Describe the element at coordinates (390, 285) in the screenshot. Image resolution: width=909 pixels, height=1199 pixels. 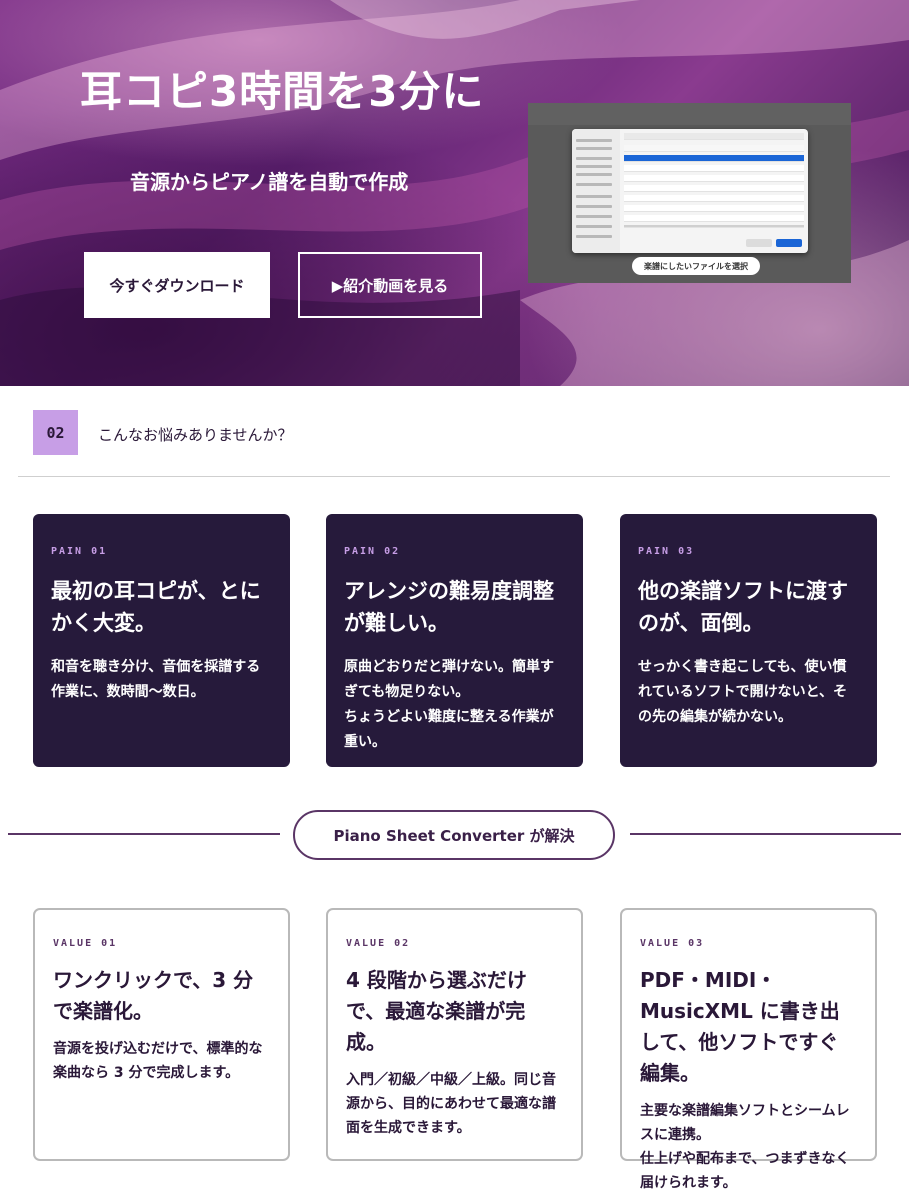
I see `watch-video-button: ▶紹介動画を見る` at that location.